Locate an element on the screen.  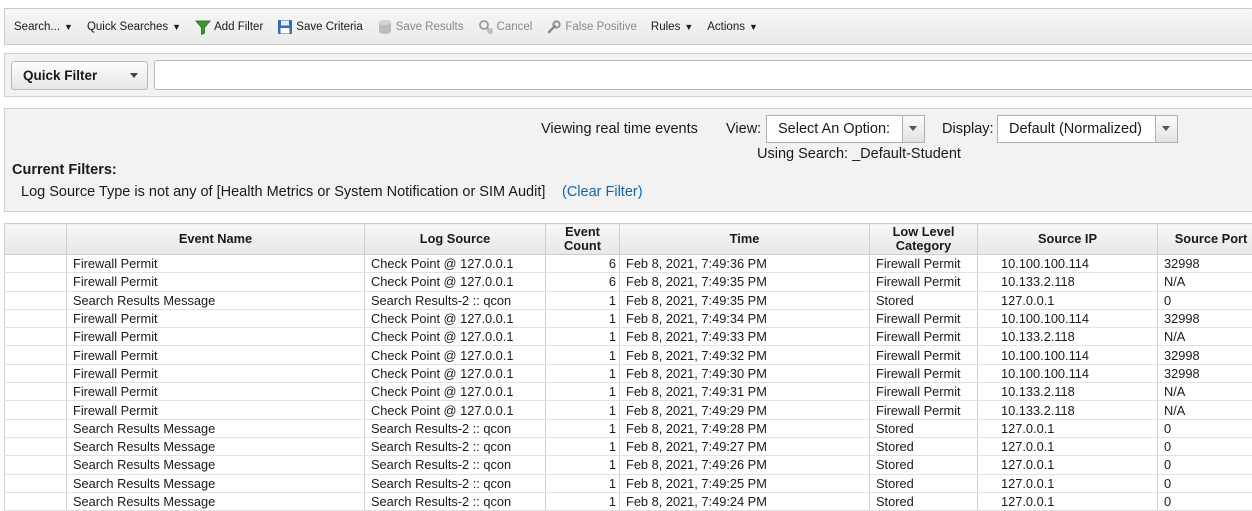
database-icon is located at coordinates (385, 27).